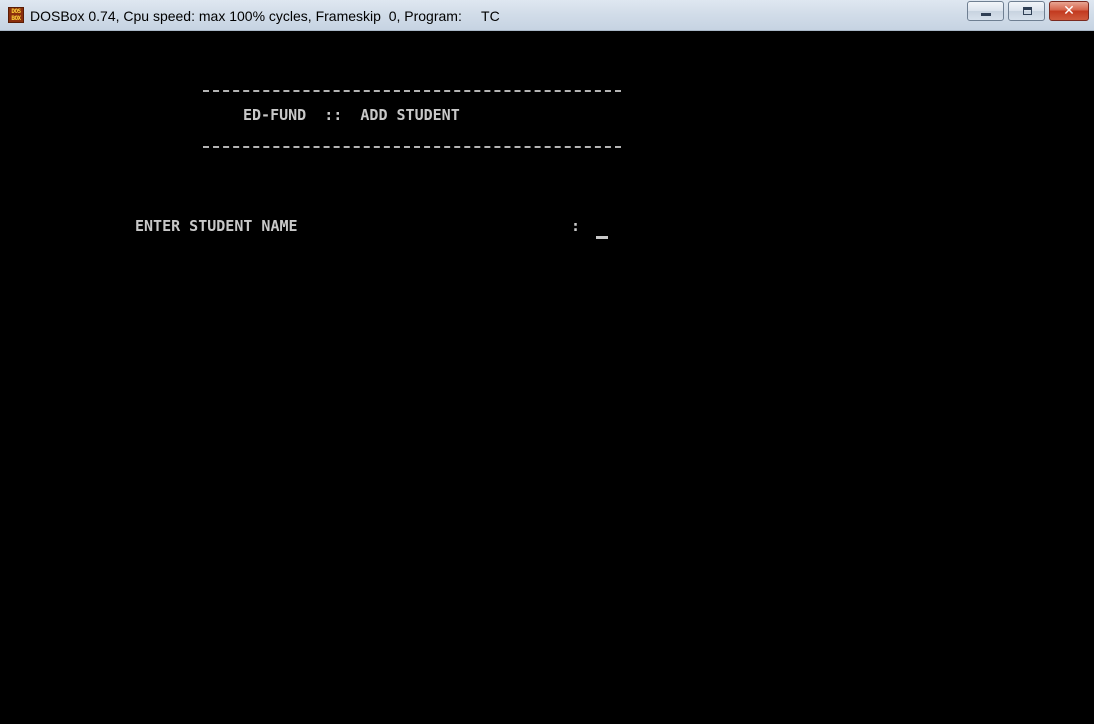 The width and height of the screenshot is (1094, 724). I want to click on dosbox-icon-text: DOS BOX, so click(16, 15).